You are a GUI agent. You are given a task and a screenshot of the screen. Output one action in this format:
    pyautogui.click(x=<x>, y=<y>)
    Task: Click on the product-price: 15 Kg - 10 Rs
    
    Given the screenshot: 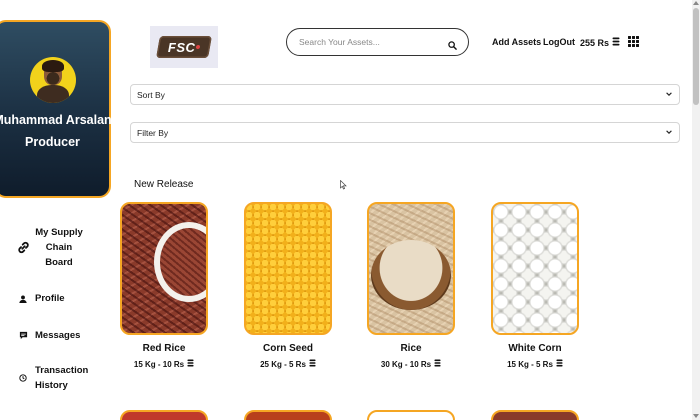 What is the action you would take?
    pyautogui.click(x=164, y=364)
    